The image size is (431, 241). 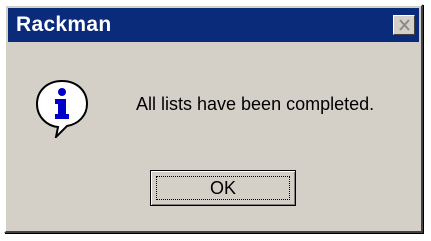 I want to click on close-button, so click(x=404, y=25).